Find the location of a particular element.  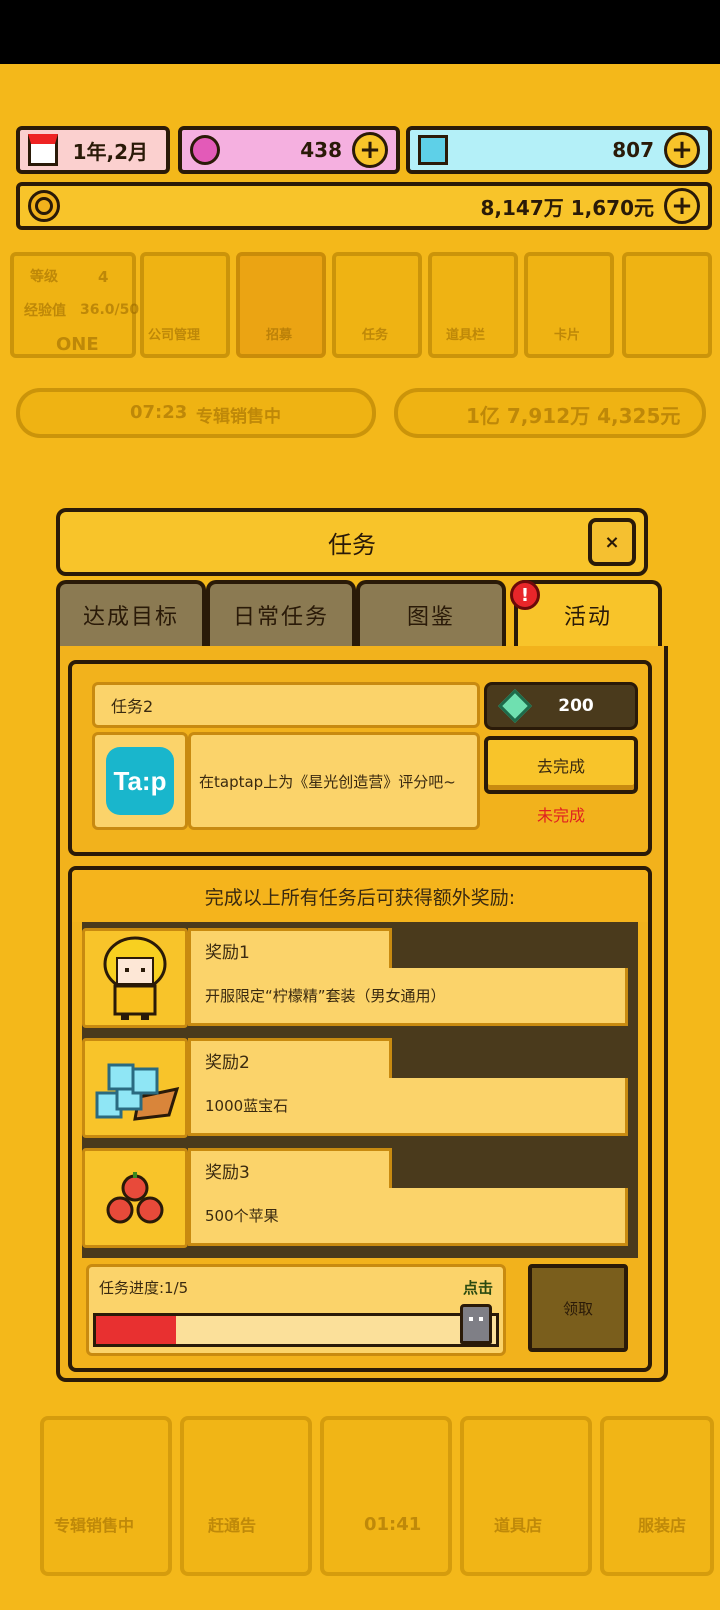

menu-recruit-label: 招募 is located at coordinates (279, 335).